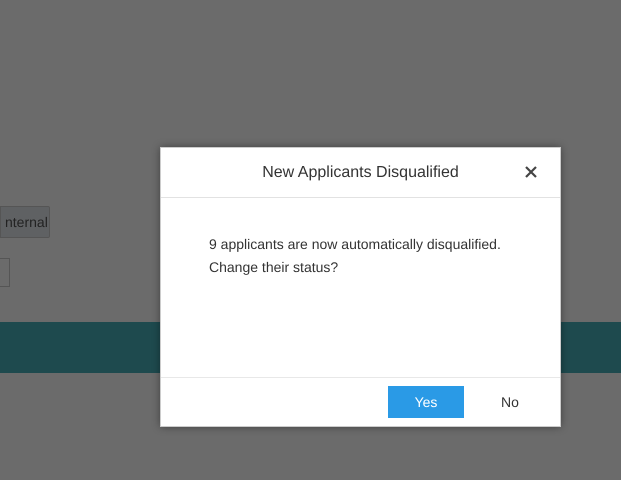 This screenshot has width=621, height=480. I want to click on close-icon, so click(531, 172).